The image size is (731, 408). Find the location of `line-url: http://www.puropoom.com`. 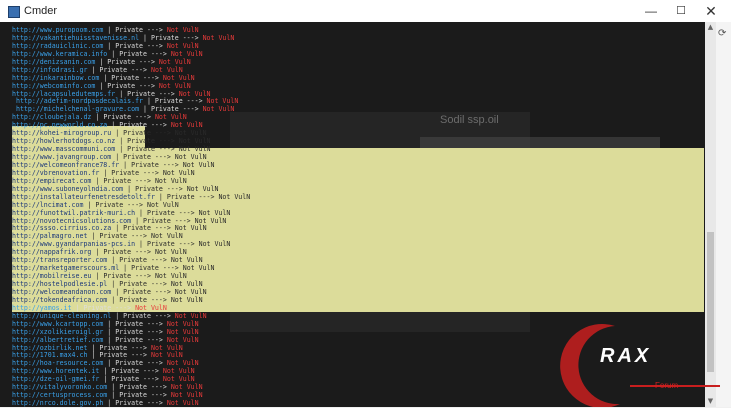

line-url: http://www.puropoom.com is located at coordinates (58, 30).